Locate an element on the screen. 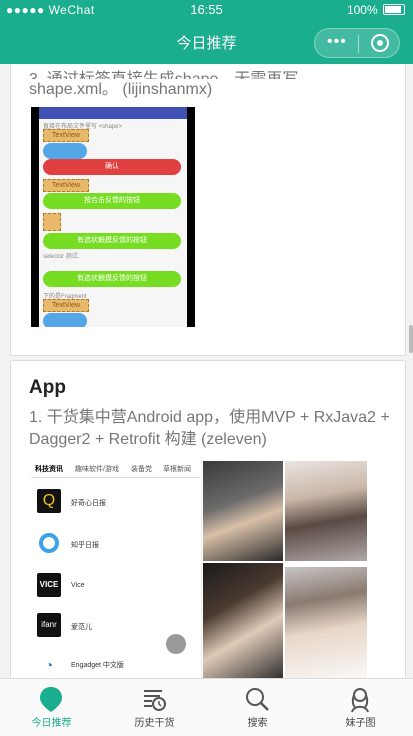 The height and width of the screenshot is (736, 413). demo-toolbar is located at coordinates (113, 113).